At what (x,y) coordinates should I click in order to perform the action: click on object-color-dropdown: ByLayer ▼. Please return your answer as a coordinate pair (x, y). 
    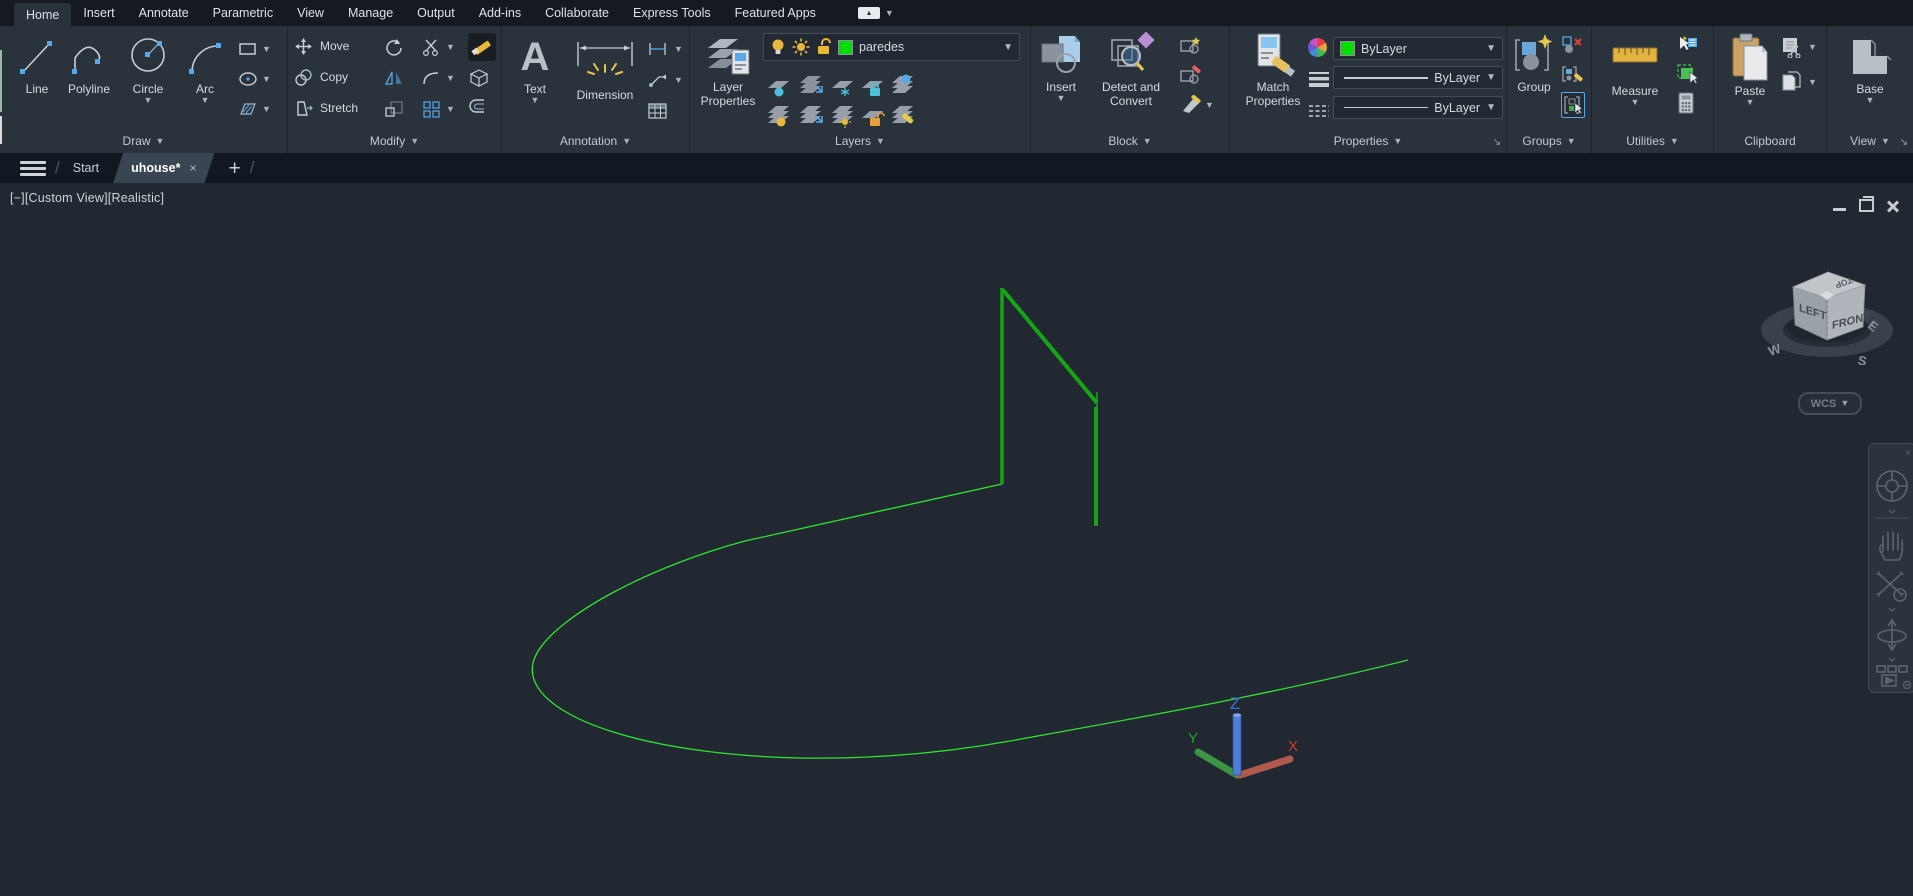
    Looking at the image, I should click on (1418, 48).